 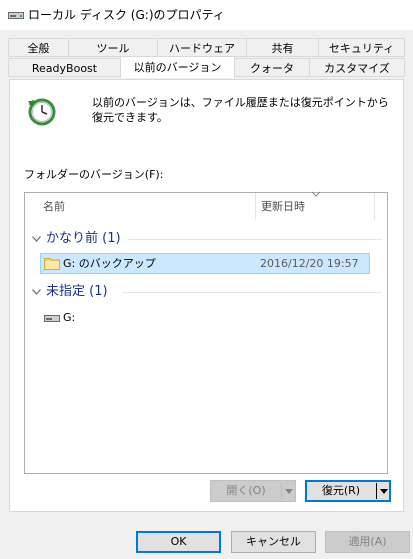 What do you see at coordinates (361, 47) in the screenshot?
I see `tab-security: セキュリティ` at bounding box center [361, 47].